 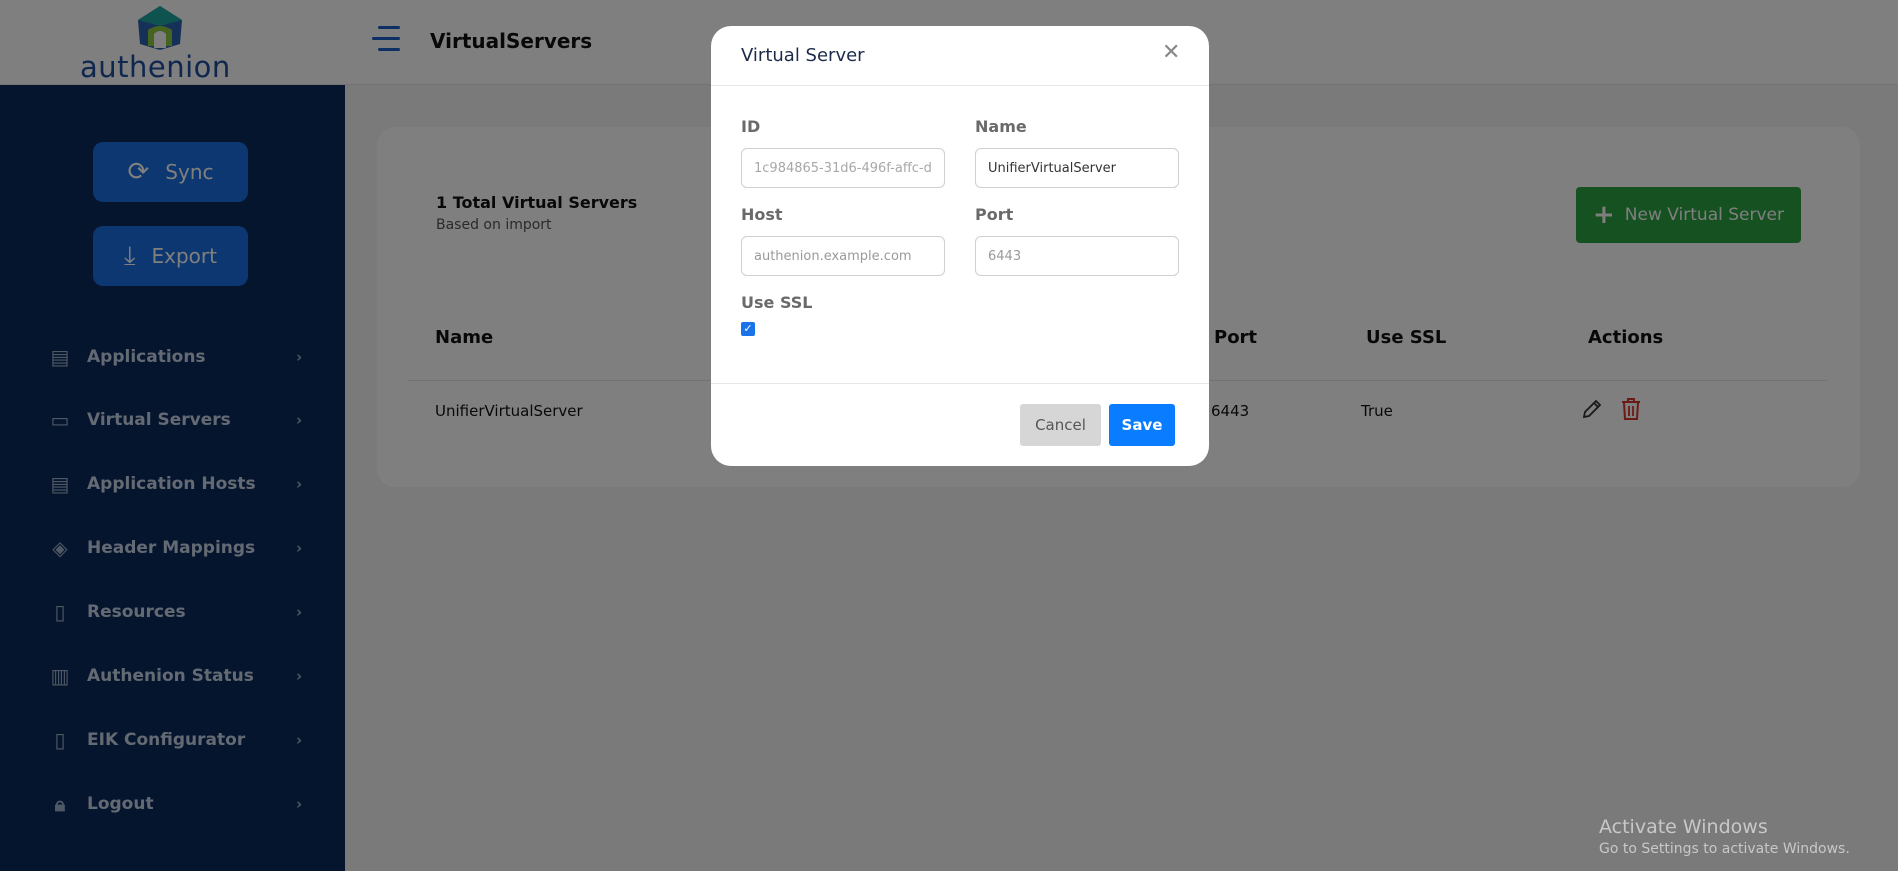 I want to click on id-label: ID, so click(x=751, y=126).